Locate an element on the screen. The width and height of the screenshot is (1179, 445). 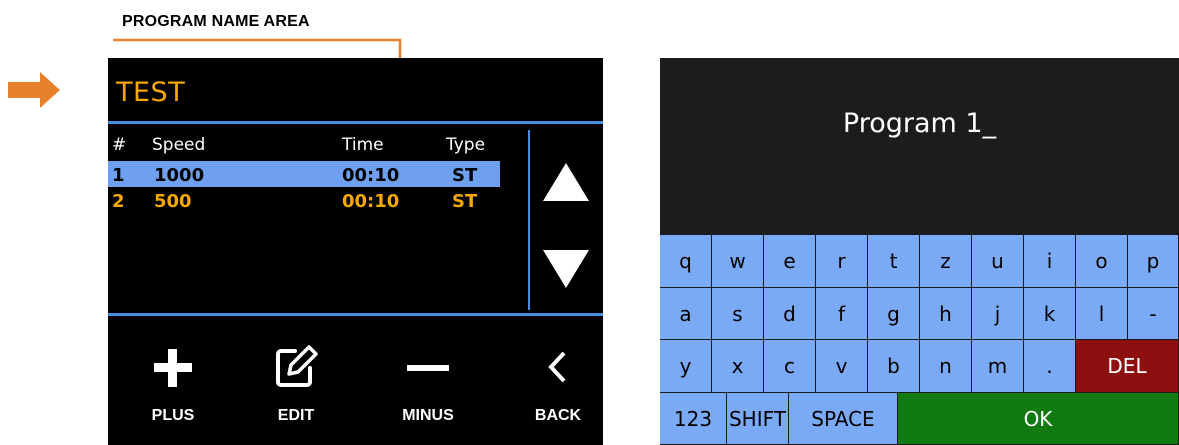
row-speed: 1000 is located at coordinates (179, 175).